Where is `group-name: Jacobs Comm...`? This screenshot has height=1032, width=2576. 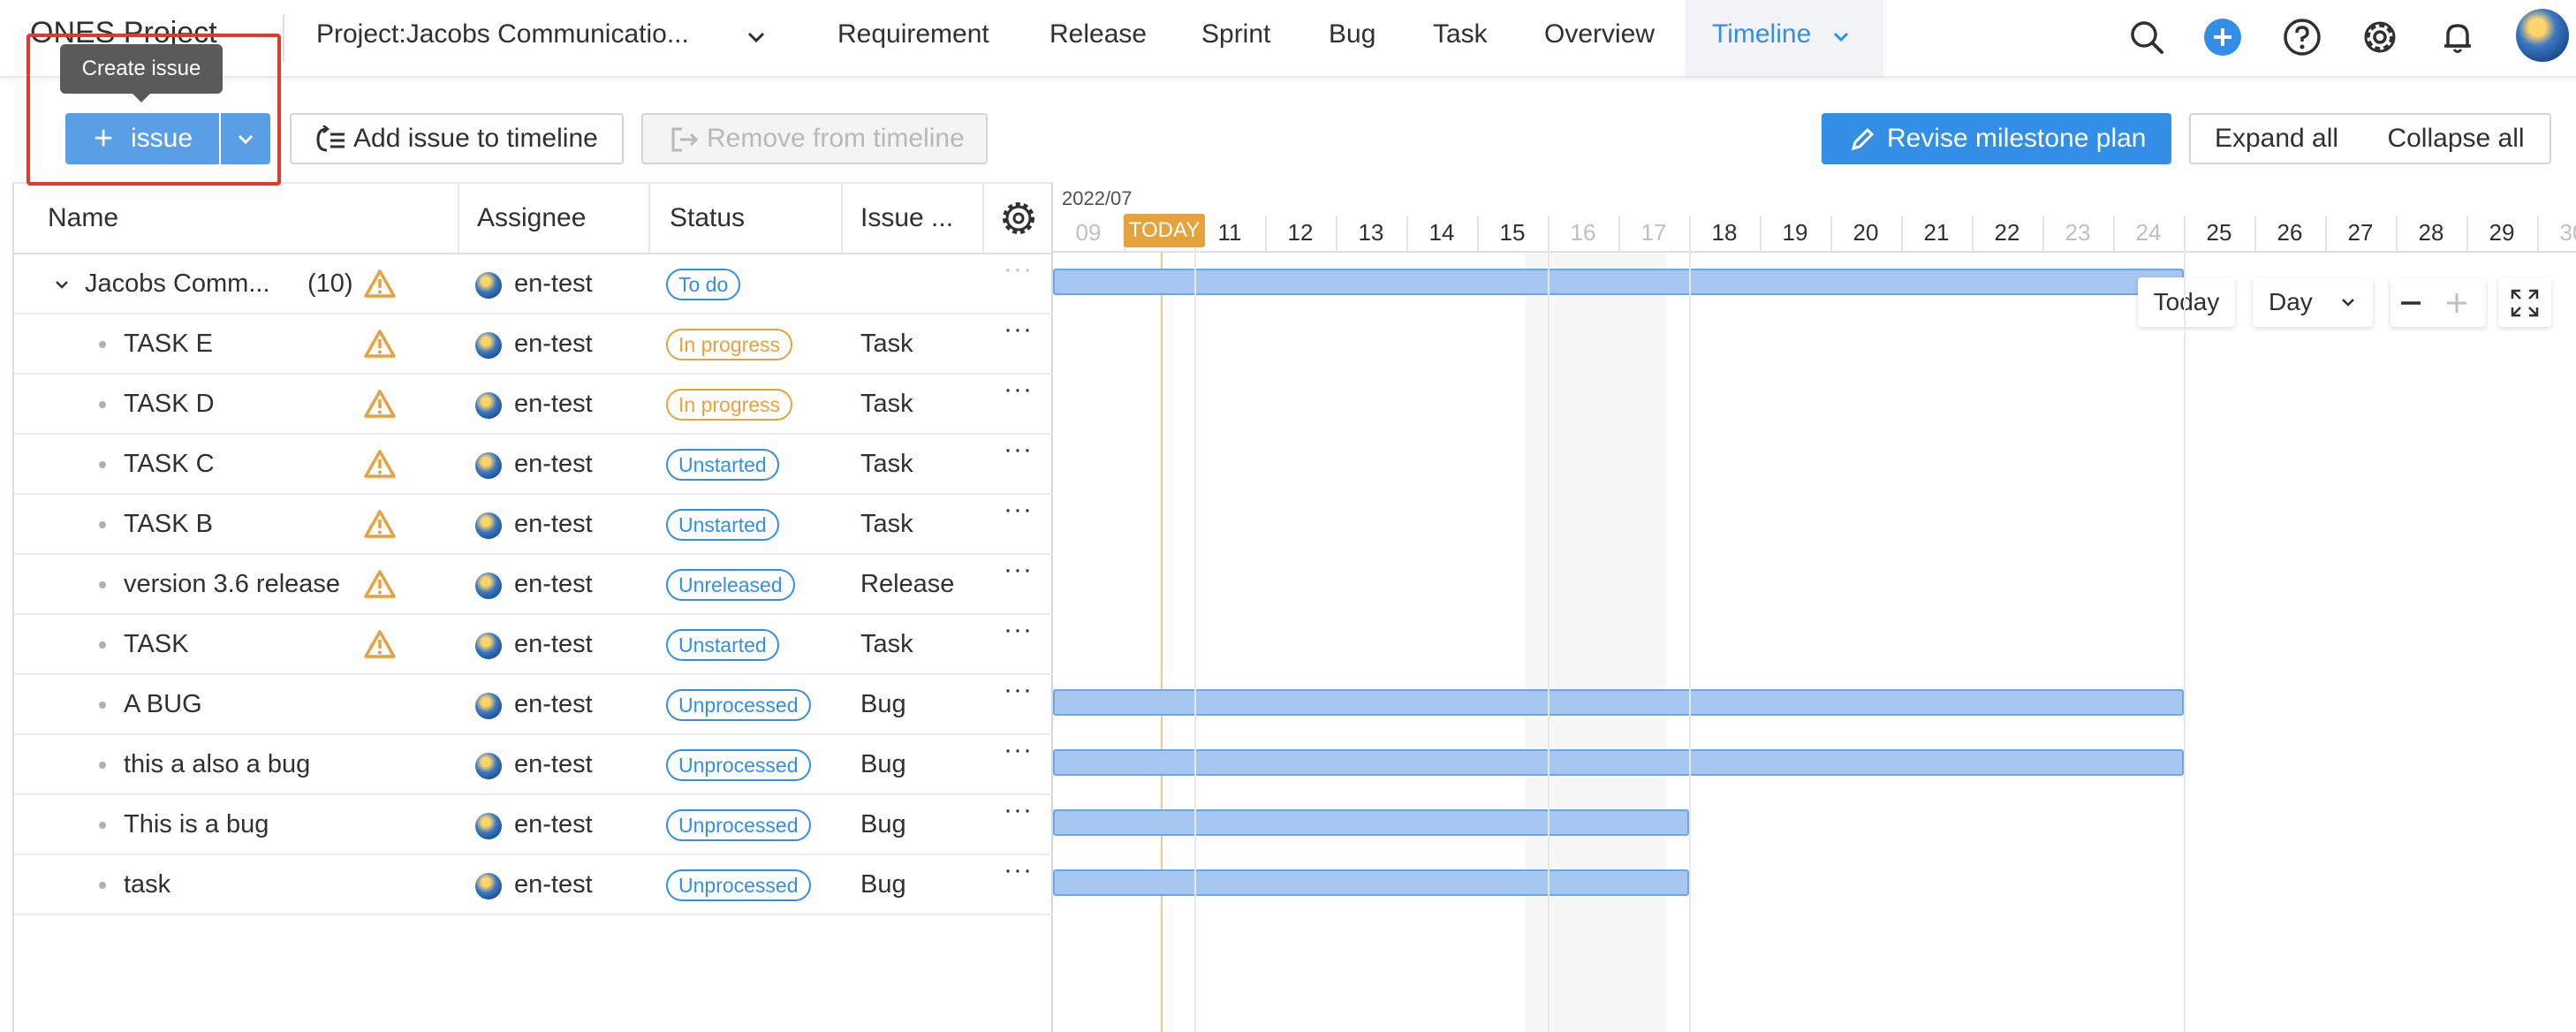
group-name: Jacobs Comm... is located at coordinates (178, 283).